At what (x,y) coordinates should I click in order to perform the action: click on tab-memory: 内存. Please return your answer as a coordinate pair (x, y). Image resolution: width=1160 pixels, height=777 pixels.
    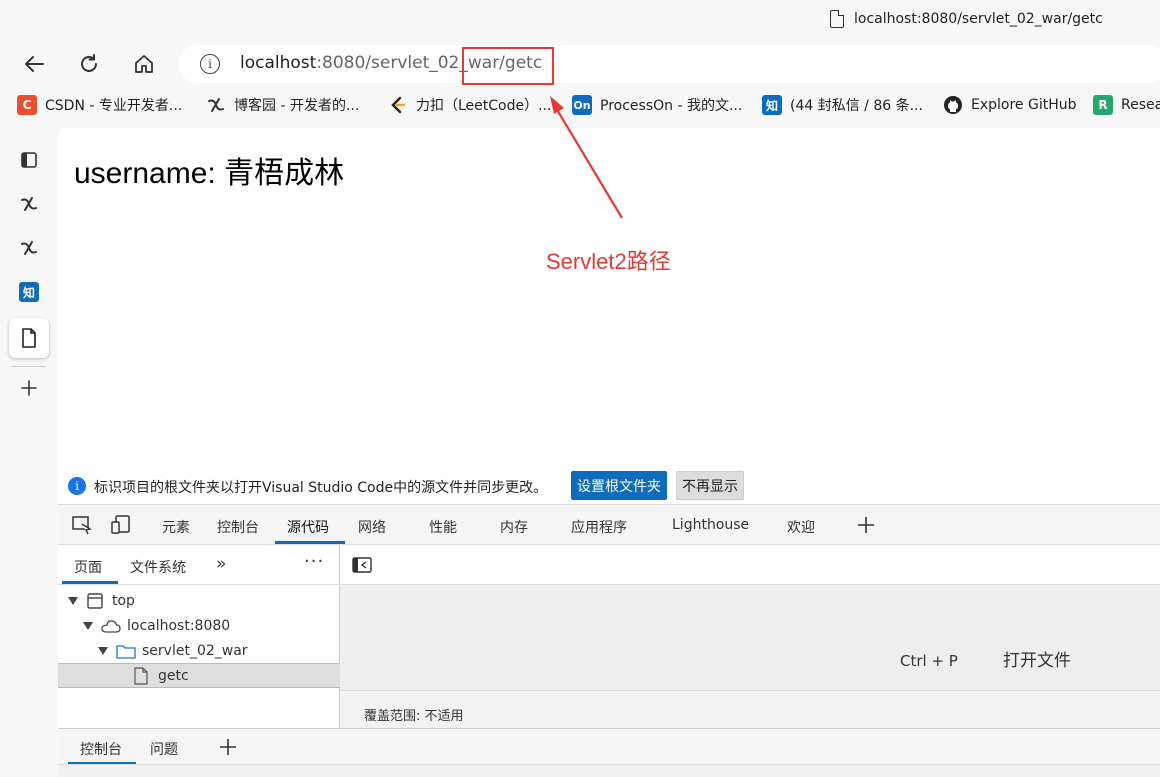
    Looking at the image, I should click on (514, 527).